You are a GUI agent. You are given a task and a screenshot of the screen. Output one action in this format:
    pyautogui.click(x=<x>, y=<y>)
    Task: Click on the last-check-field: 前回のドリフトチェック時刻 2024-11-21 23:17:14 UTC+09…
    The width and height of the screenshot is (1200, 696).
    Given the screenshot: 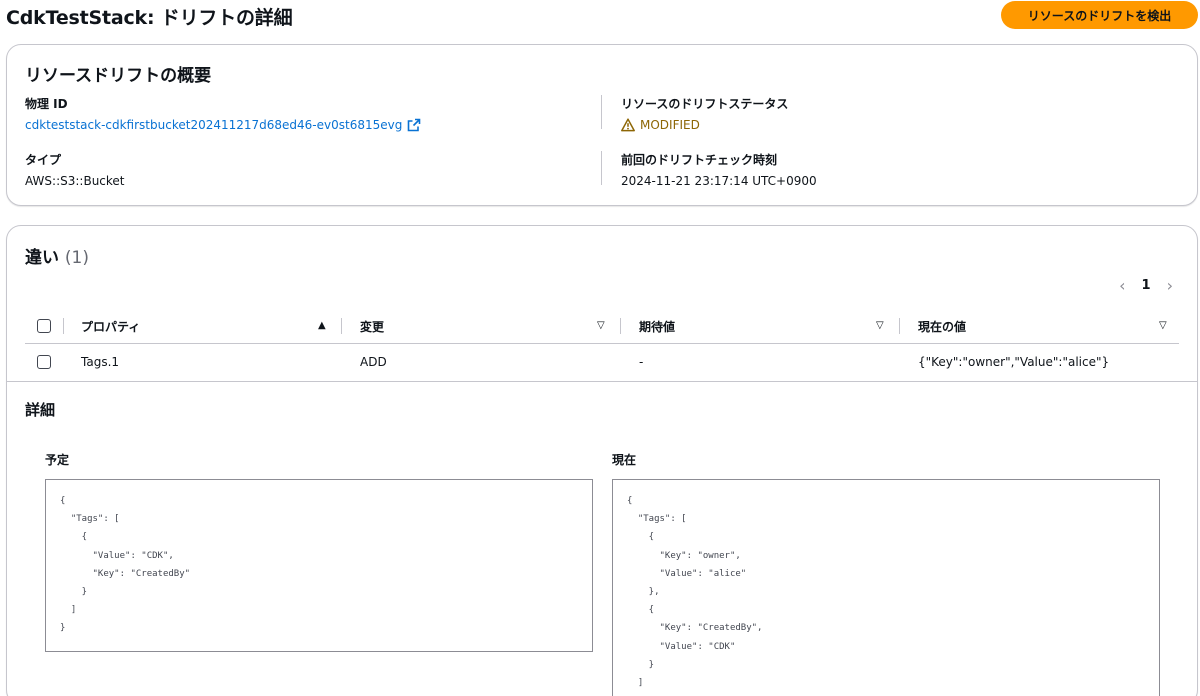 What is the action you would take?
    pyautogui.click(x=719, y=169)
    